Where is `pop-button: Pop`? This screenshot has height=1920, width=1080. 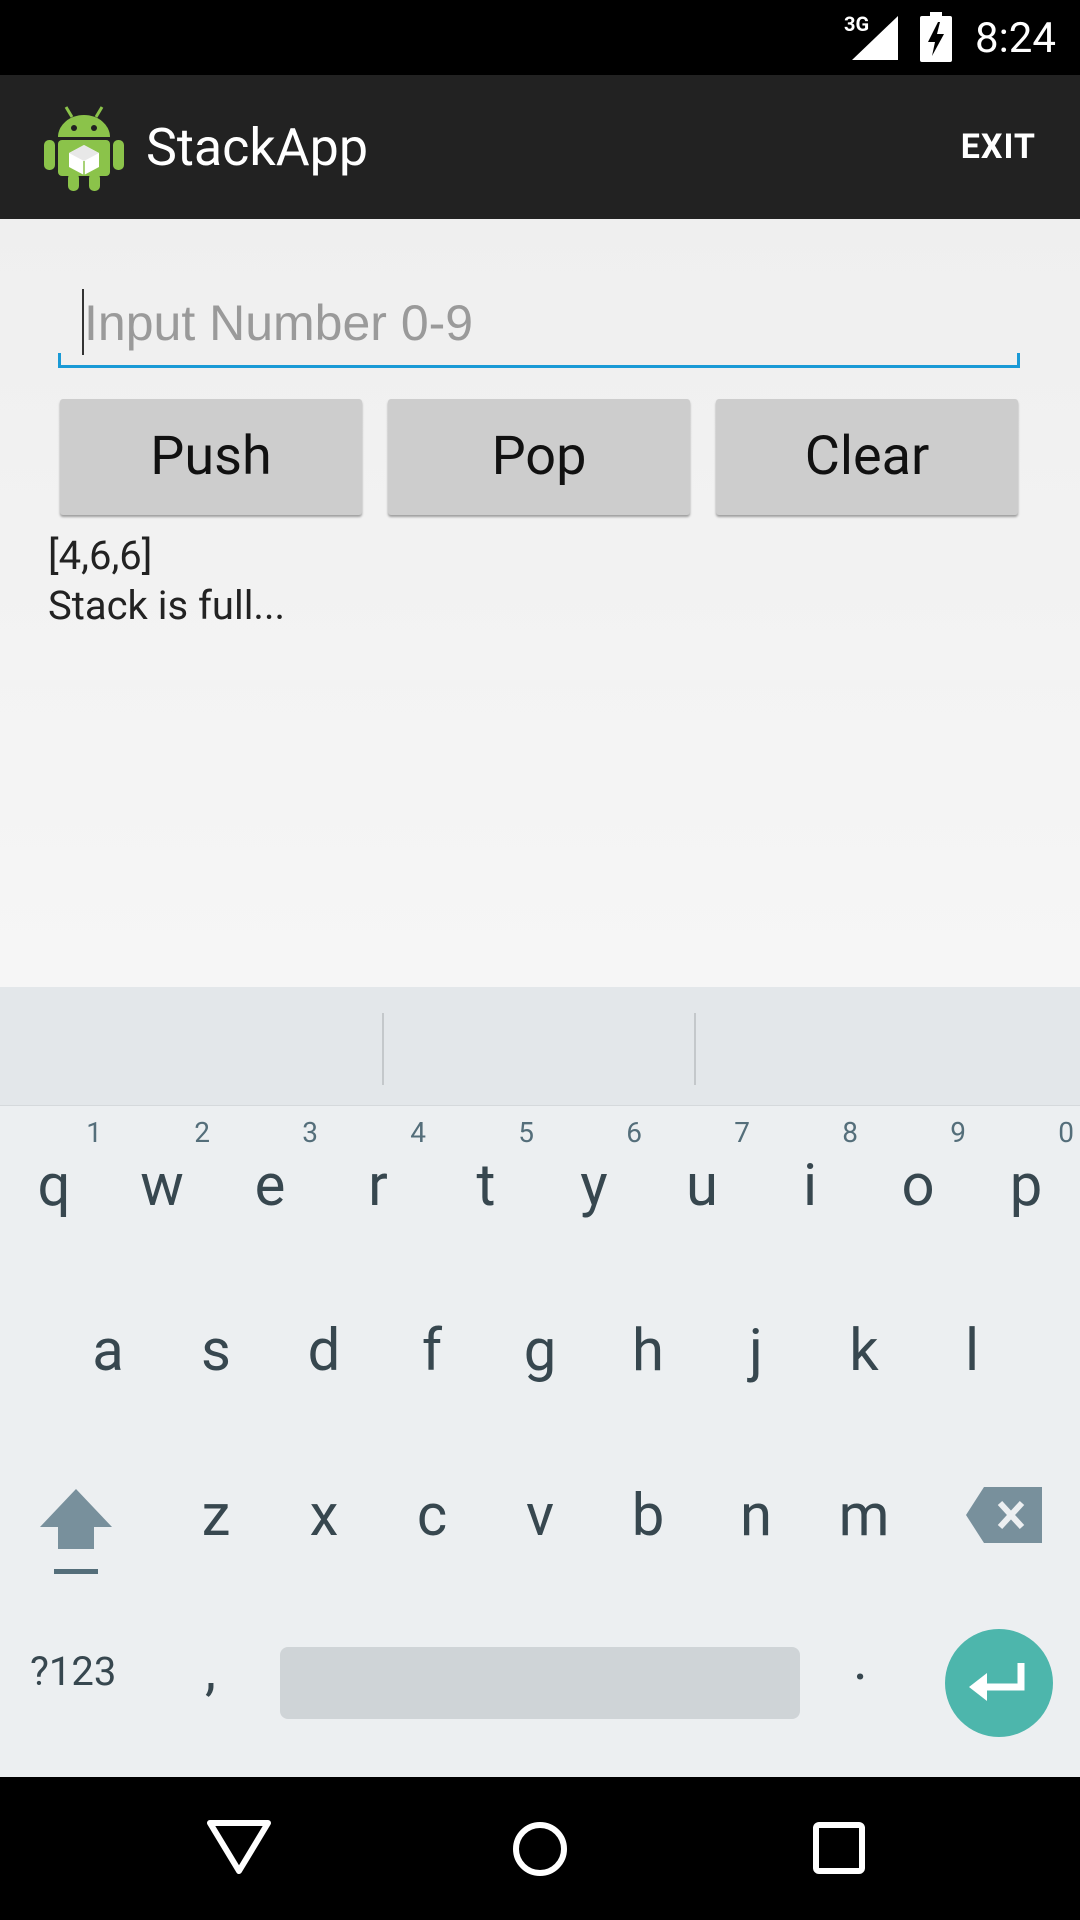
pop-button: Pop is located at coordinates (539, 457).